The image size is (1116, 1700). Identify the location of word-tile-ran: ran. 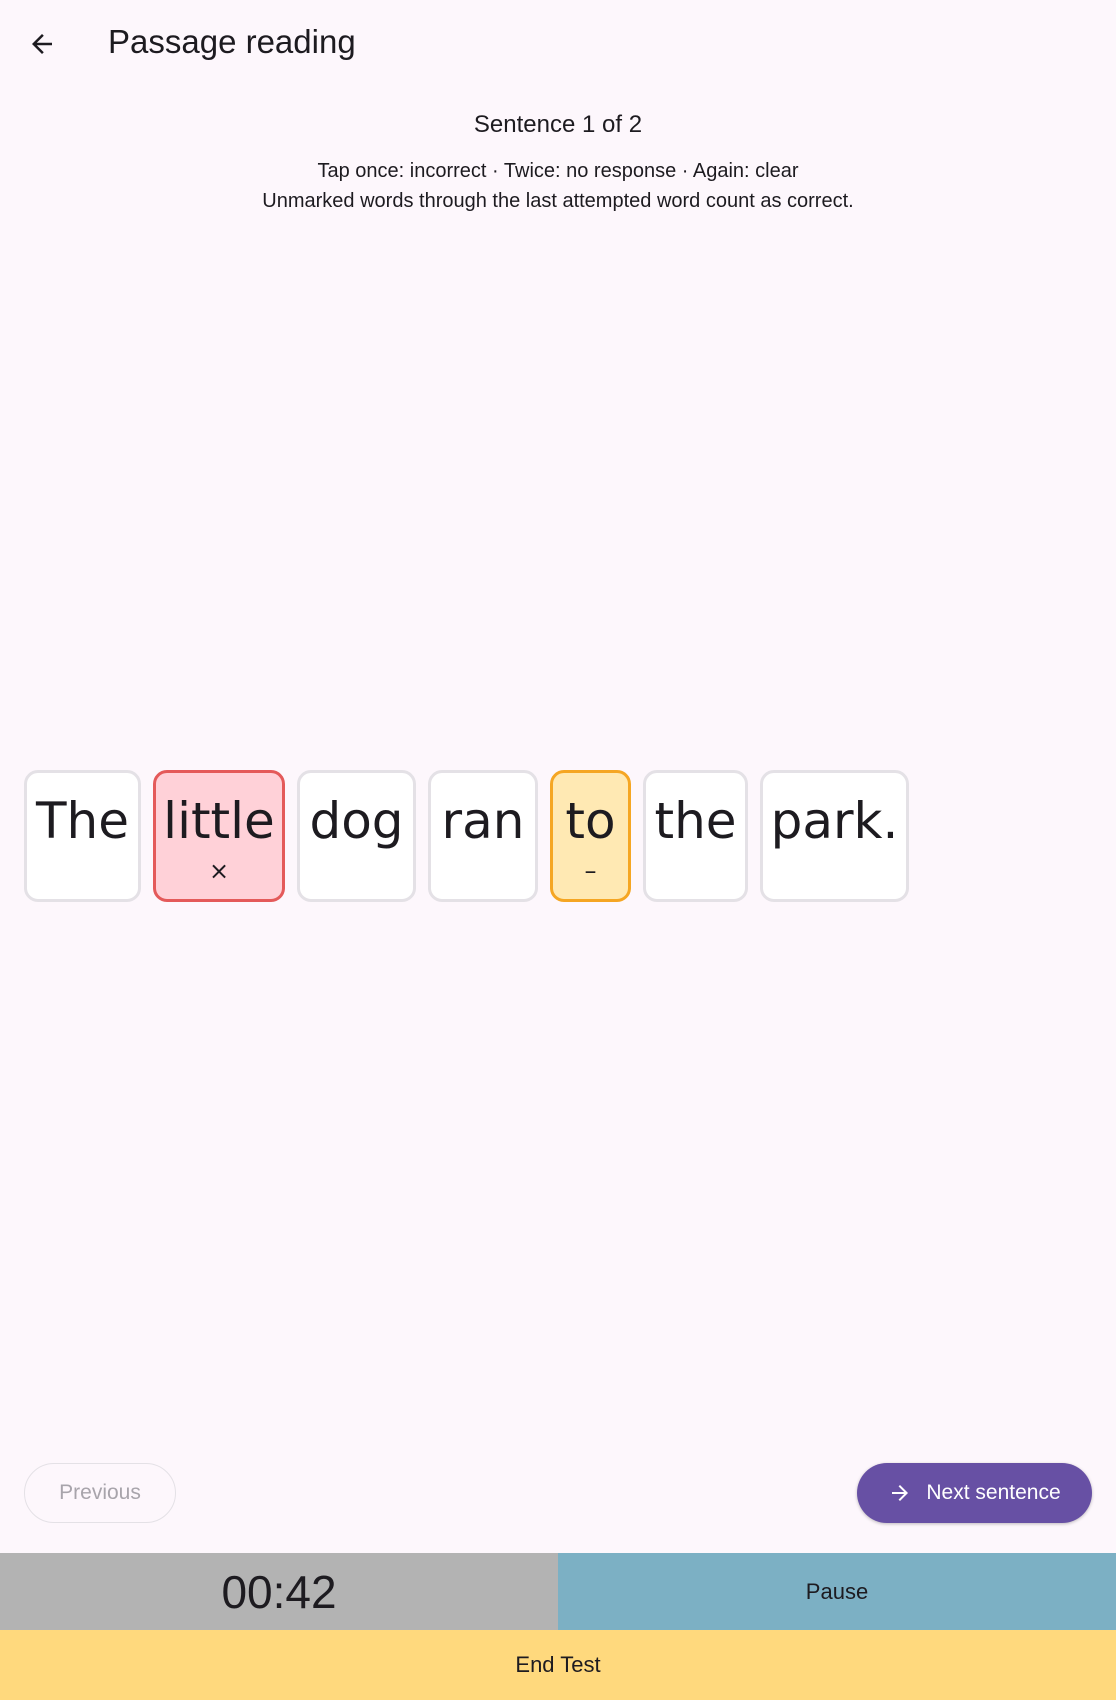
(483, 836).